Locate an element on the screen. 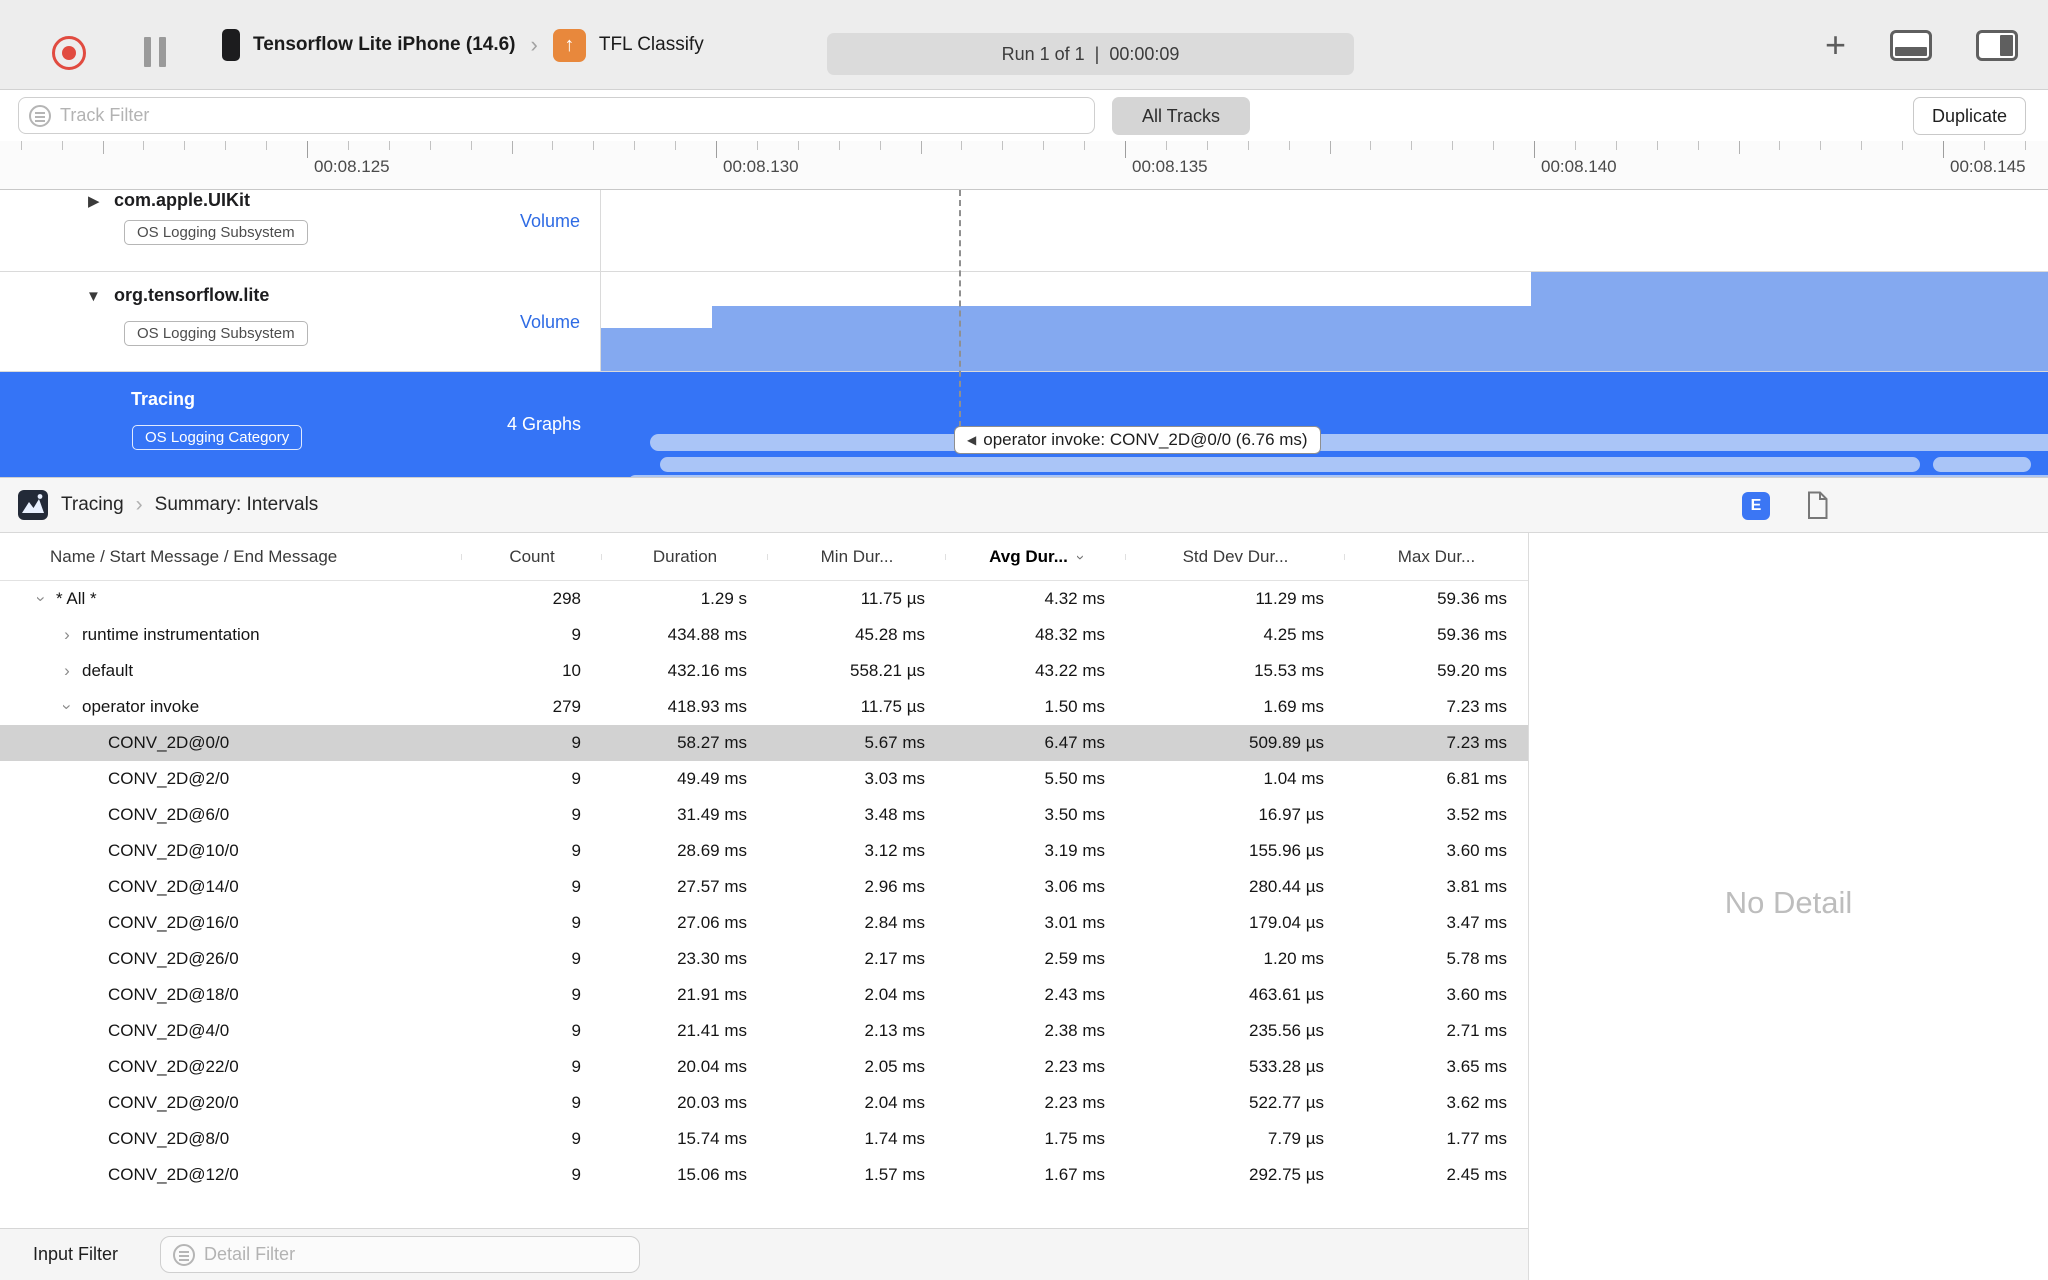 The image size is (2048, 1280). cell-stddev-duration: 1.69 ms is located at coordinates (1293, 706).